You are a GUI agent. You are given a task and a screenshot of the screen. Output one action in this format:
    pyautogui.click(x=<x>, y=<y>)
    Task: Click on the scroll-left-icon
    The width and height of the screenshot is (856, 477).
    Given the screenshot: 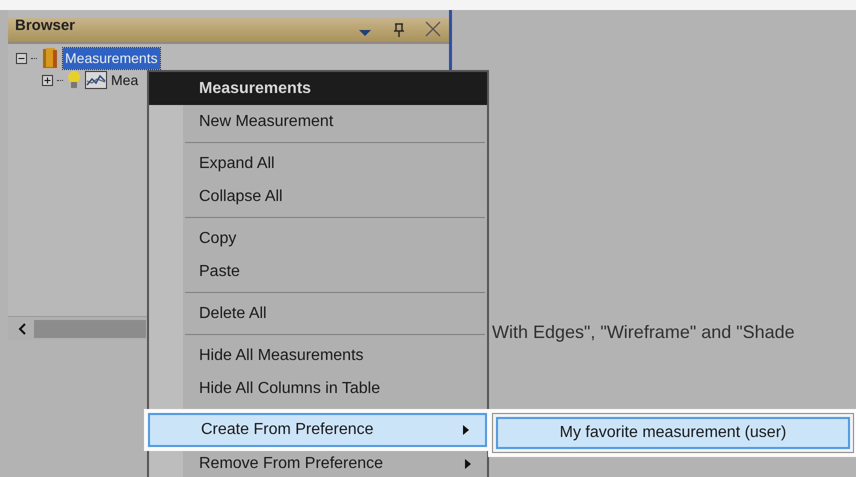 What is the action you would take?
    pyautogui.click(x=22, y=328)
    